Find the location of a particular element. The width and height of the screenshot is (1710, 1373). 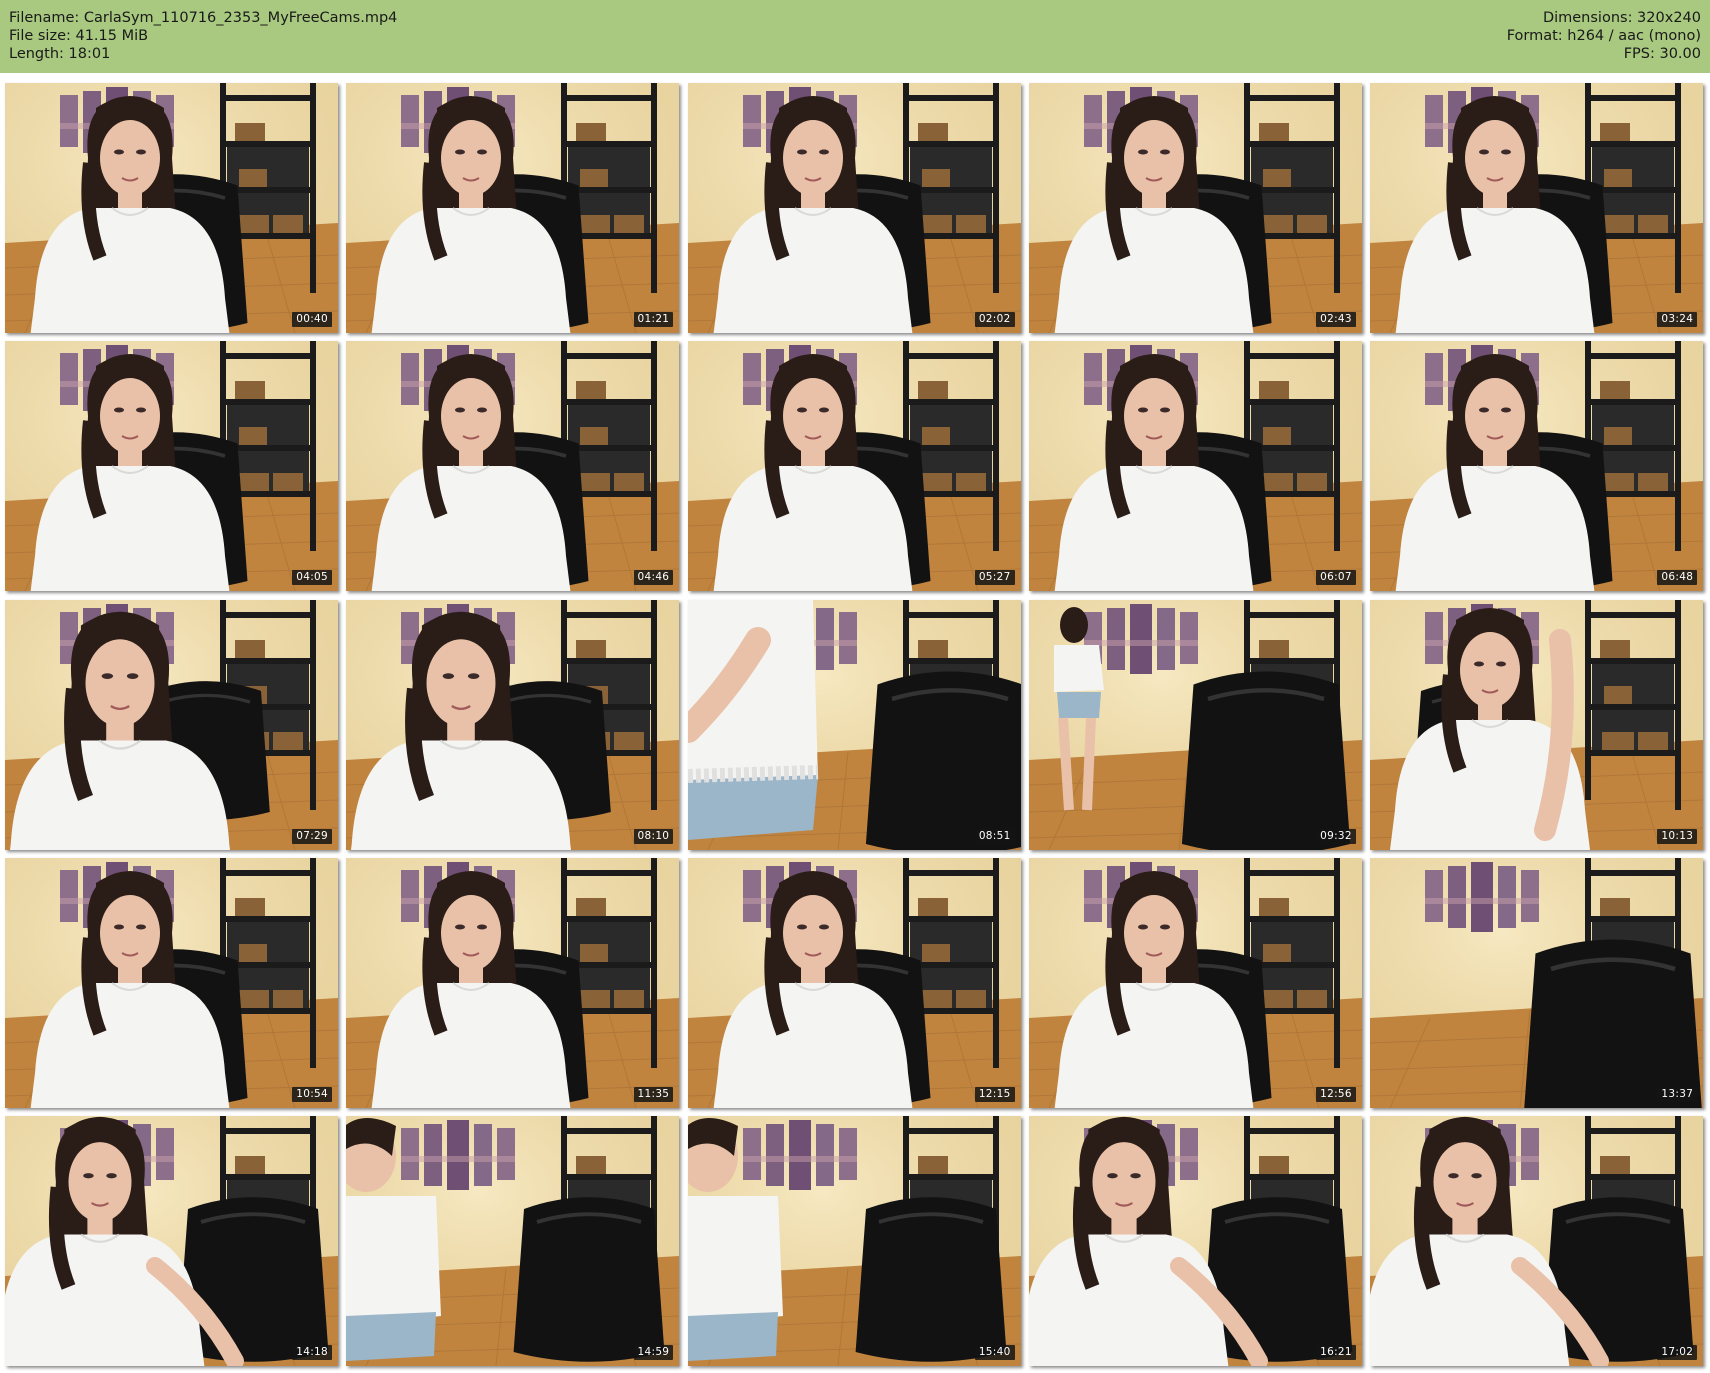

timestamp-label: 12:56 is located at coordinates (1336, 1094).